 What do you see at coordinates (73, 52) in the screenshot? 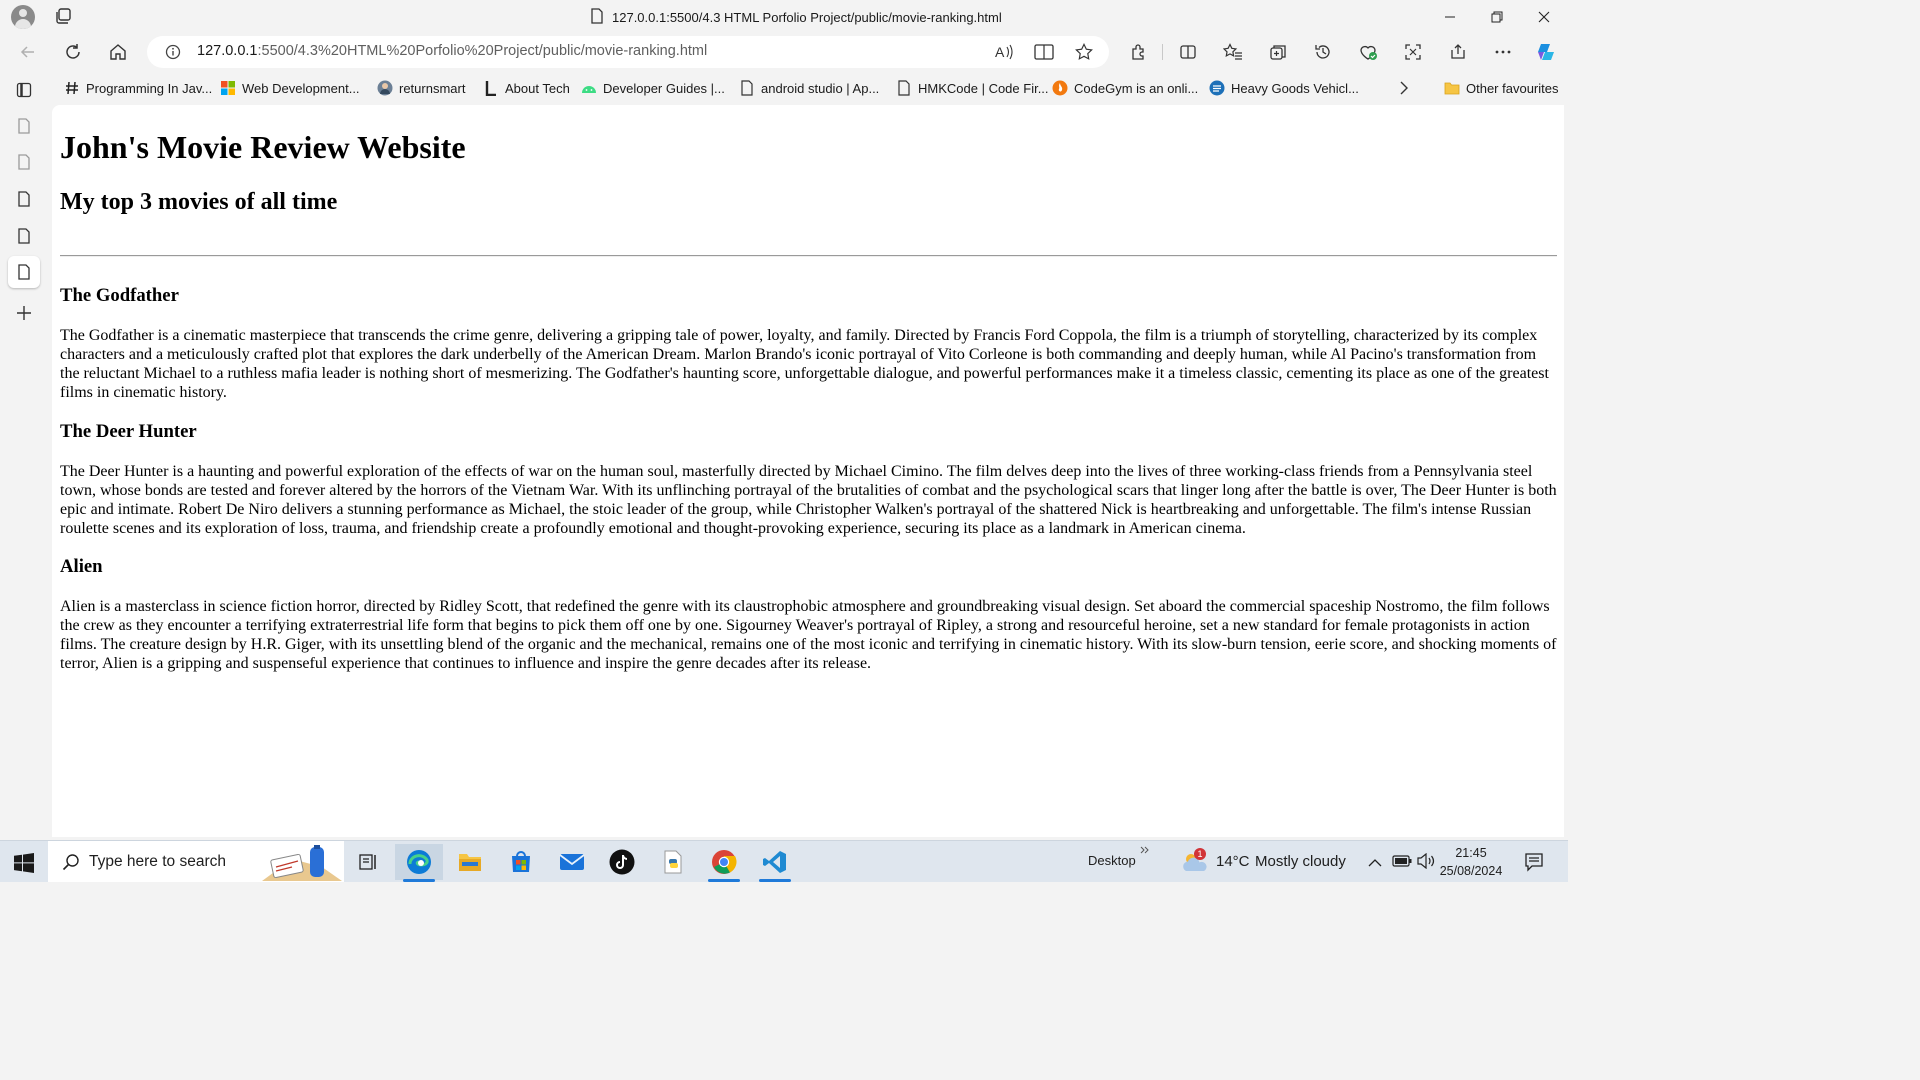
I see `refresh-button` at bounding box center [73, 52].